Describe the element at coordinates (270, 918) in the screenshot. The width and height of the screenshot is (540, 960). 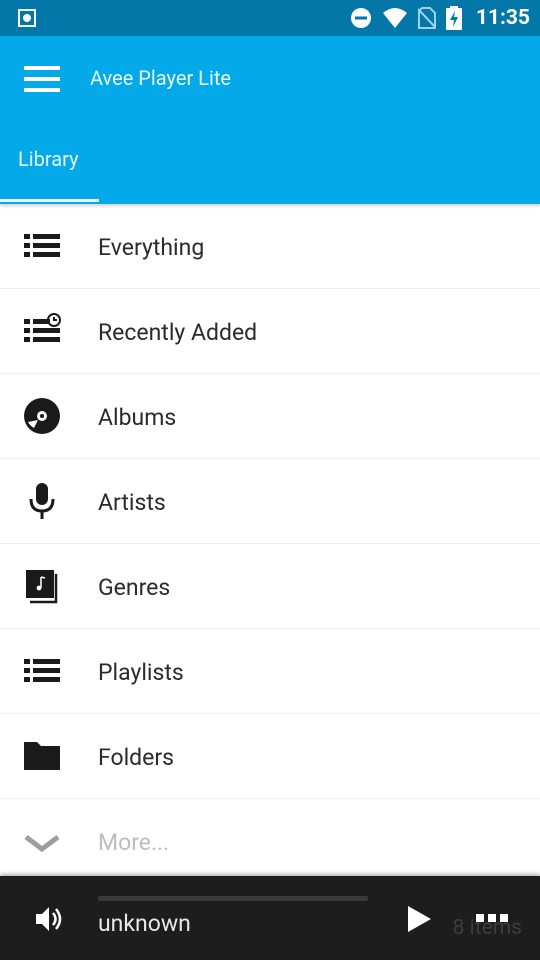
I see `player-bar: unknown 8 items` at that location.